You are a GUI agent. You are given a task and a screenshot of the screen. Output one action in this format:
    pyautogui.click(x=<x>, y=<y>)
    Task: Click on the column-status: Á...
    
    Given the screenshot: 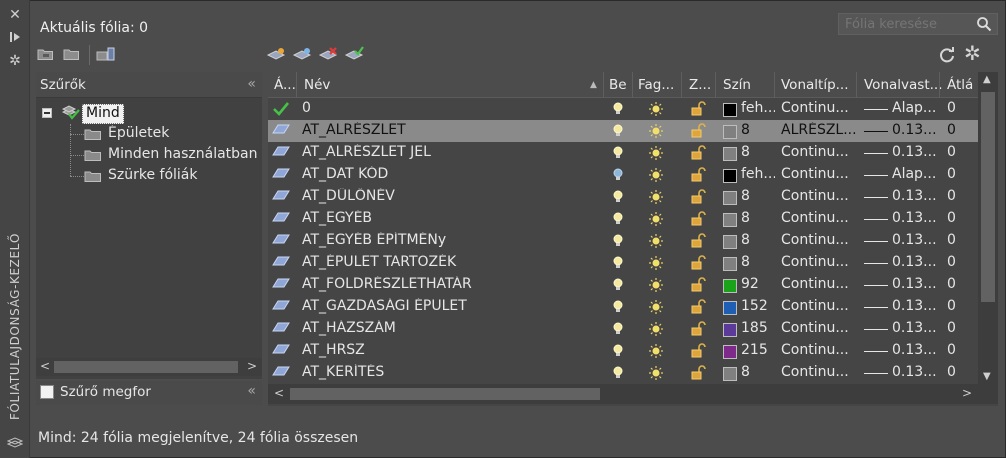 What is the action you would take?
    pyautogui.click(x=285, y=85)
    